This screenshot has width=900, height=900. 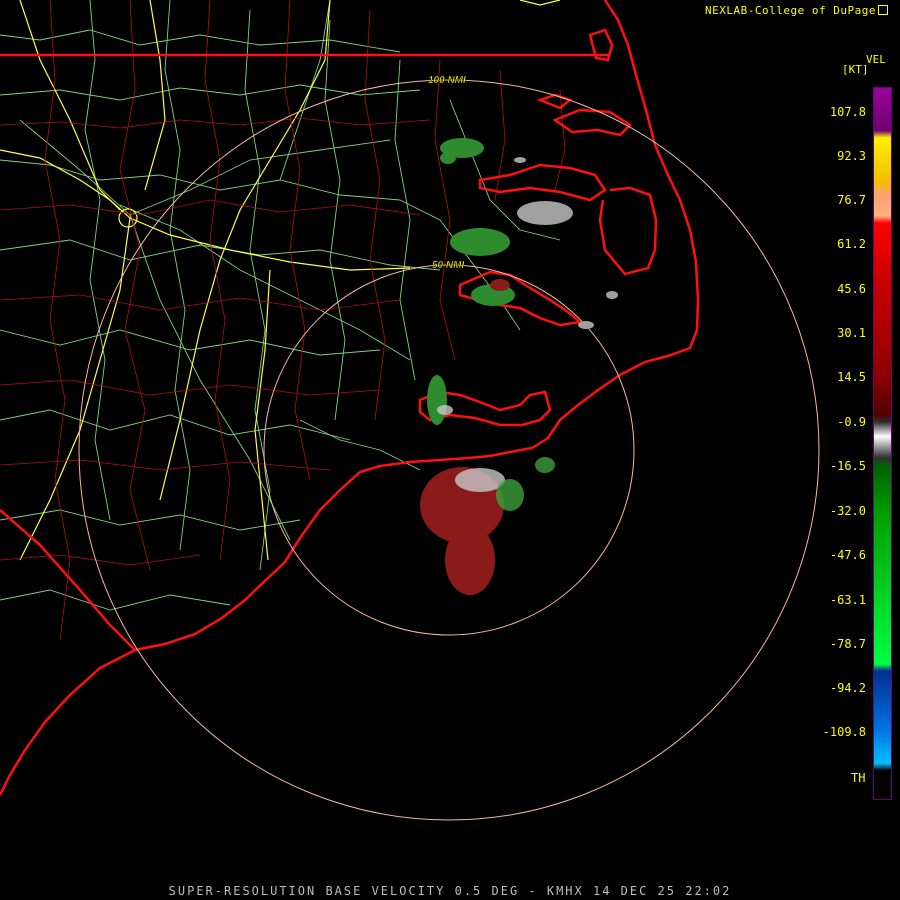 I want to click on legend-tick: -78.7, so click(x=847, y=644).